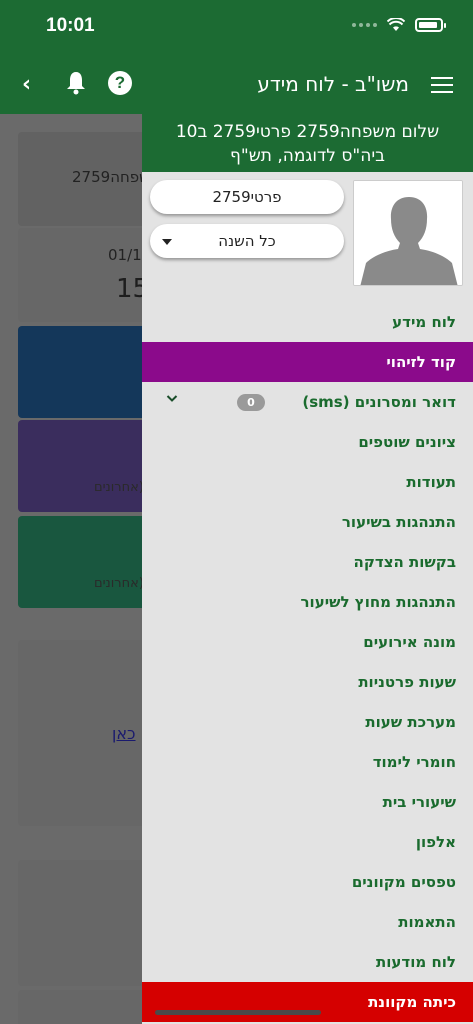  Describe the element at coordinates (125, 255) in the screenshot. I see `background-date: 01/1` at that location.